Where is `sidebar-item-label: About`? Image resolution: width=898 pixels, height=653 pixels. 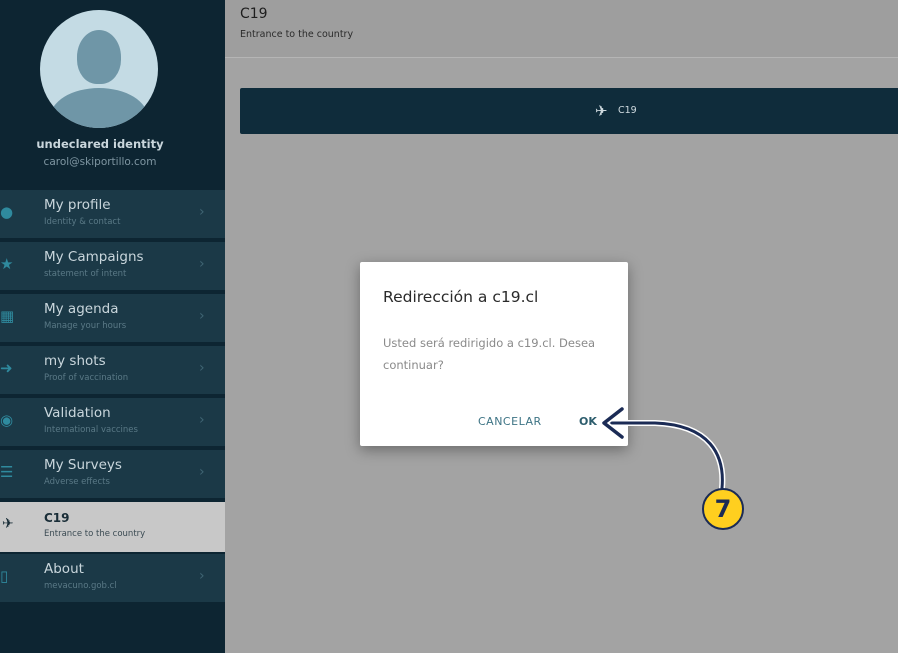
sidebar-item-label: About is located at coordinates (64, 569).